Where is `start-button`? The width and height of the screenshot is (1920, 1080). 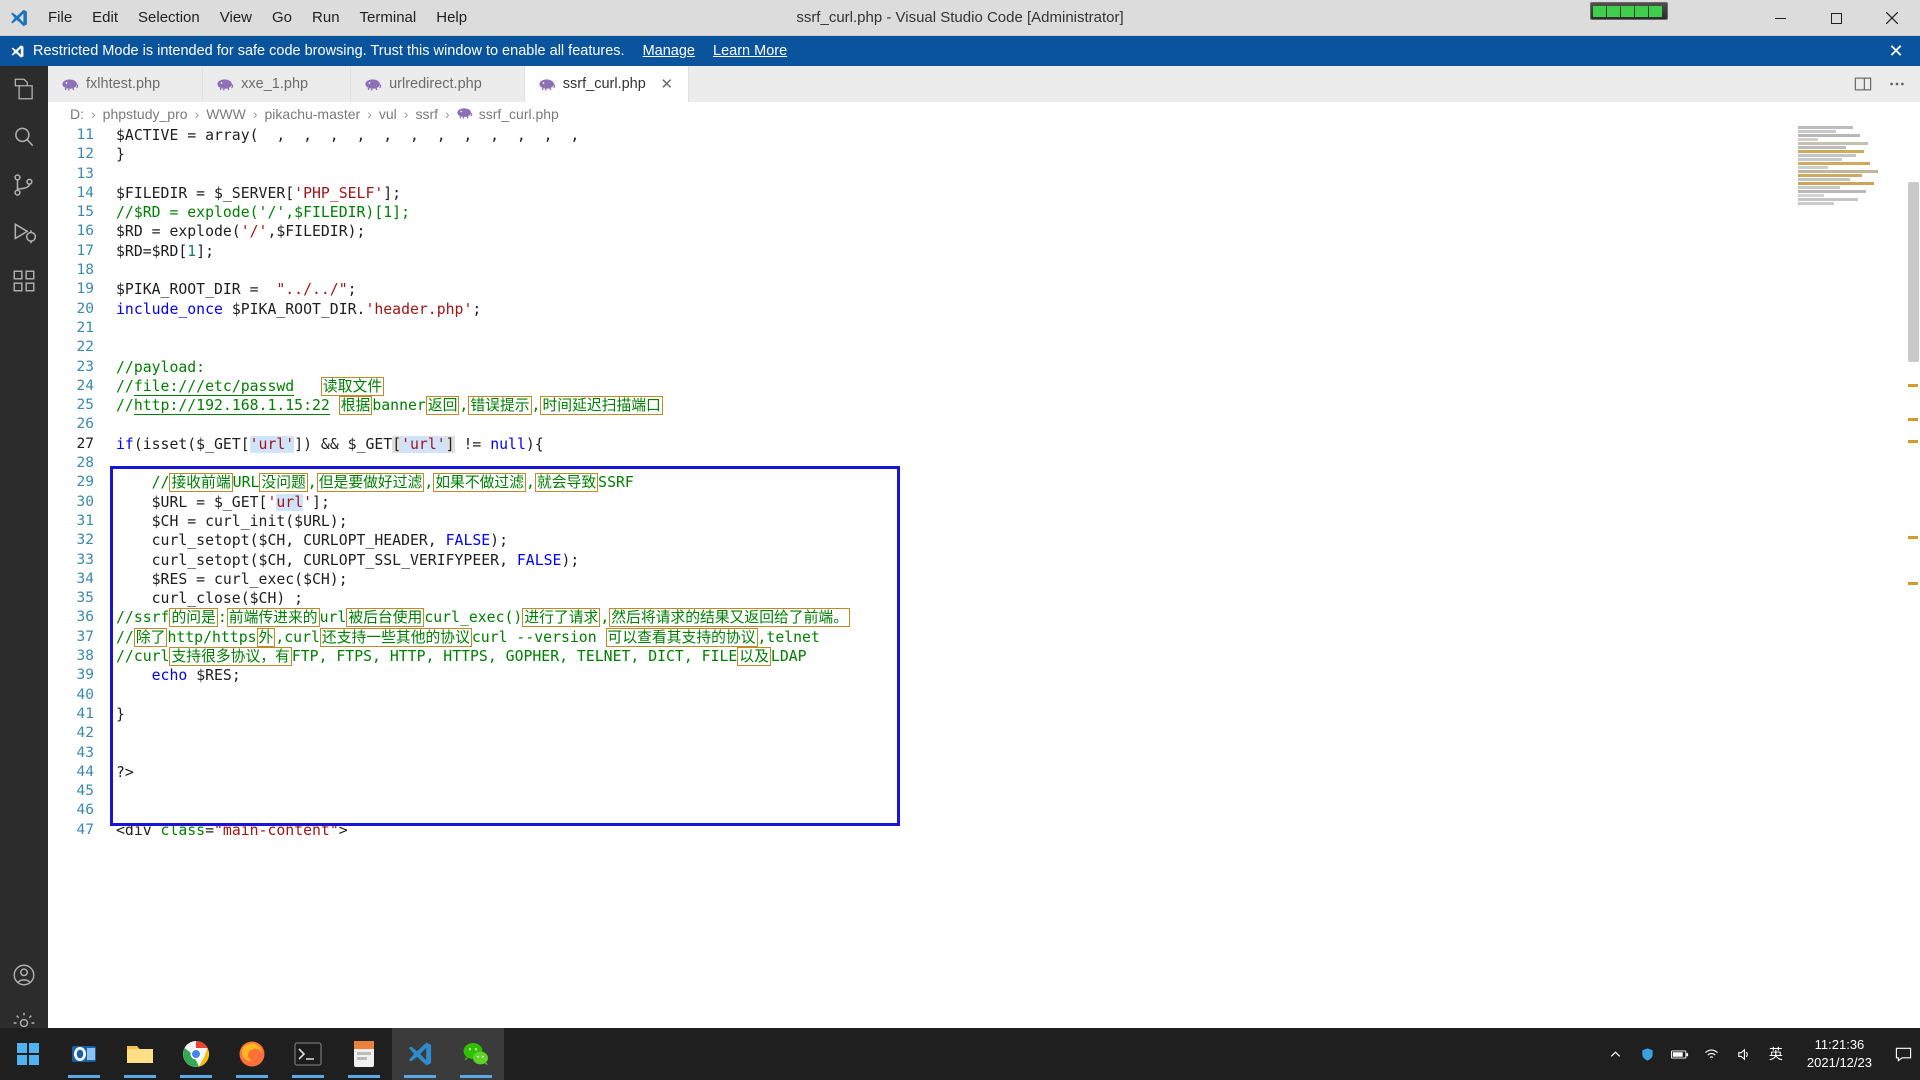
start-button is located at coordinates (28, 1054).